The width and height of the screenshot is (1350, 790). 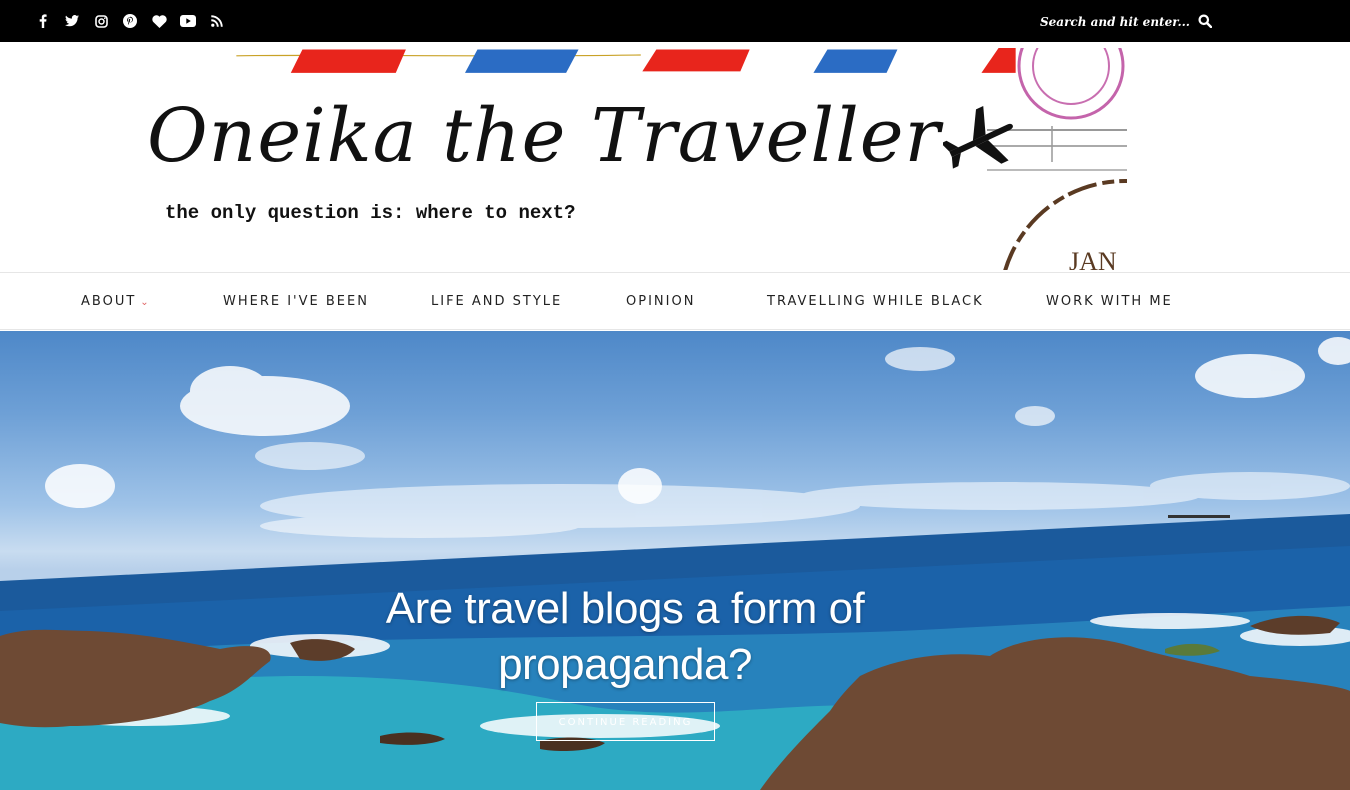 I want to click on bloglovin-heart-icon, so click(x=159, y=21).